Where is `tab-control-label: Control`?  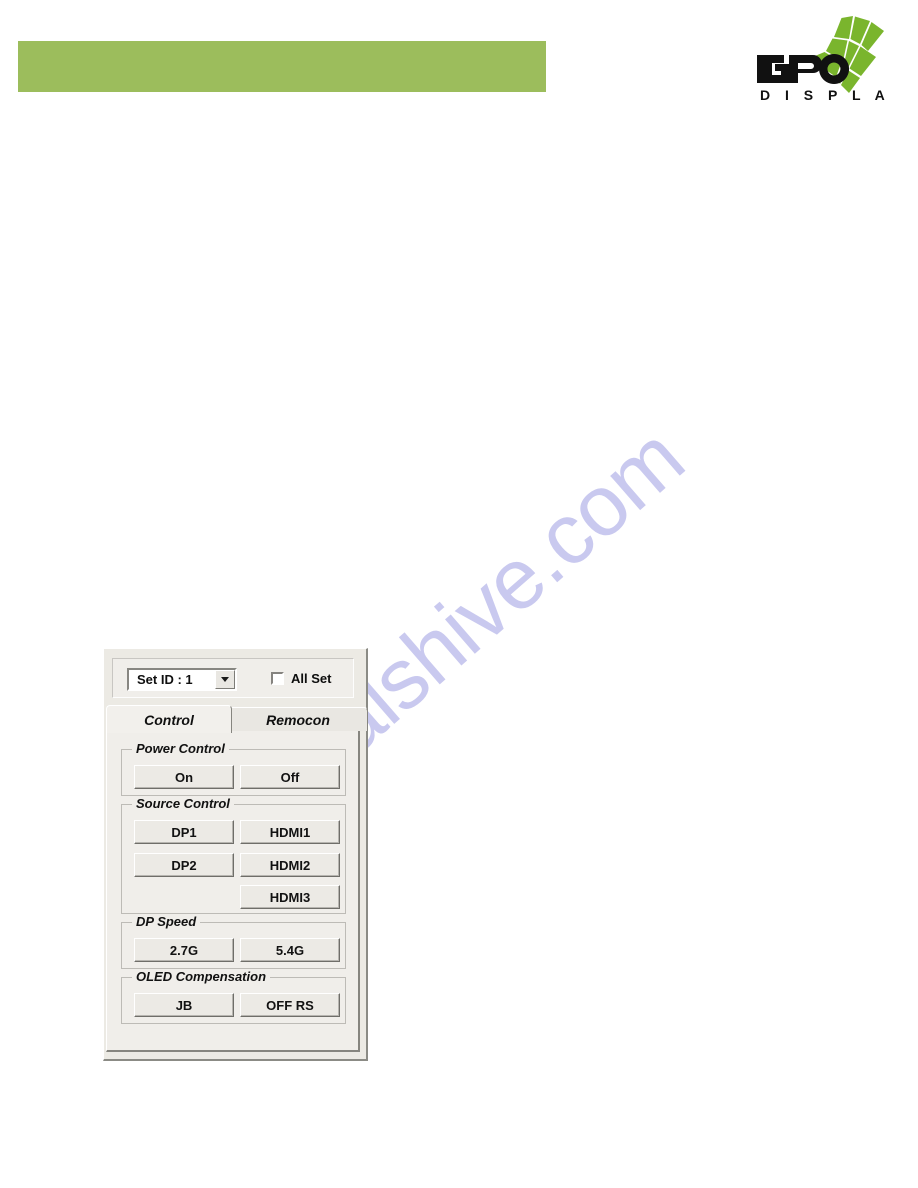 tab-control-label: Control is located at coordinates (169, 719).